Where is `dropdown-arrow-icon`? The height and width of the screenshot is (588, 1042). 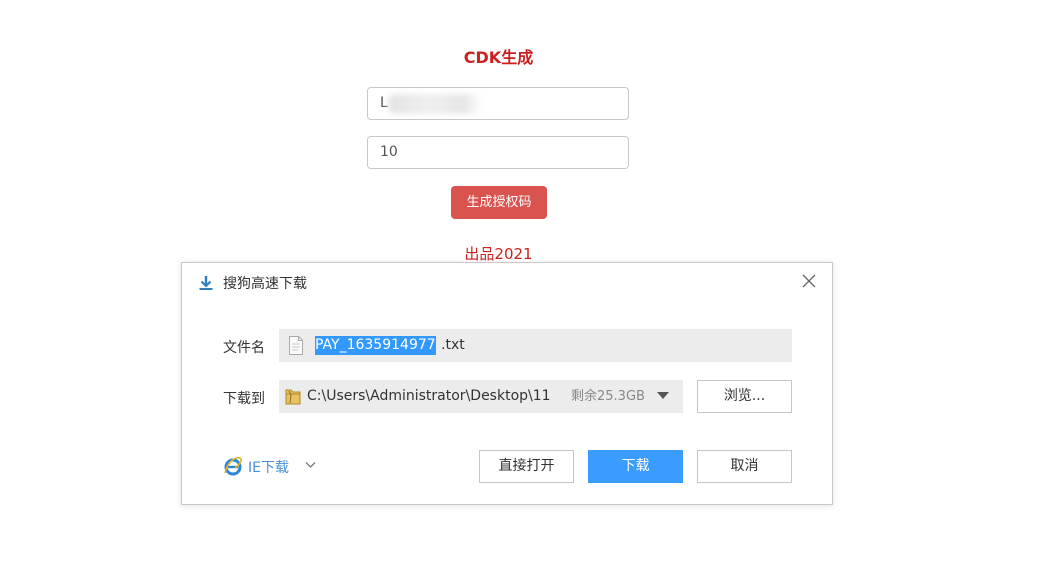 dropdown-arrow-icon is located at coordinates (663, 396).